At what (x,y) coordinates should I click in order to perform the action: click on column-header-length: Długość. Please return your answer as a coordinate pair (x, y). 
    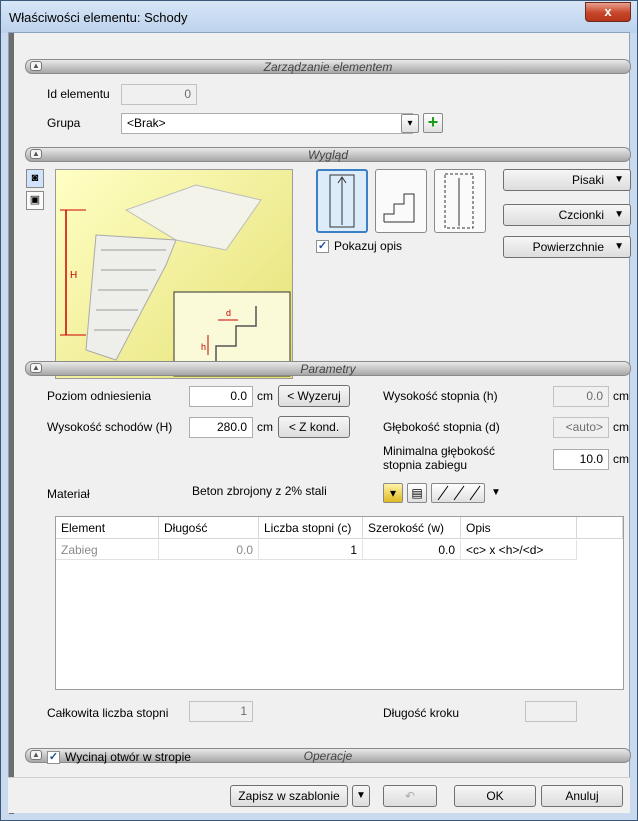
    Looking at the image, I should click on (209, 528).